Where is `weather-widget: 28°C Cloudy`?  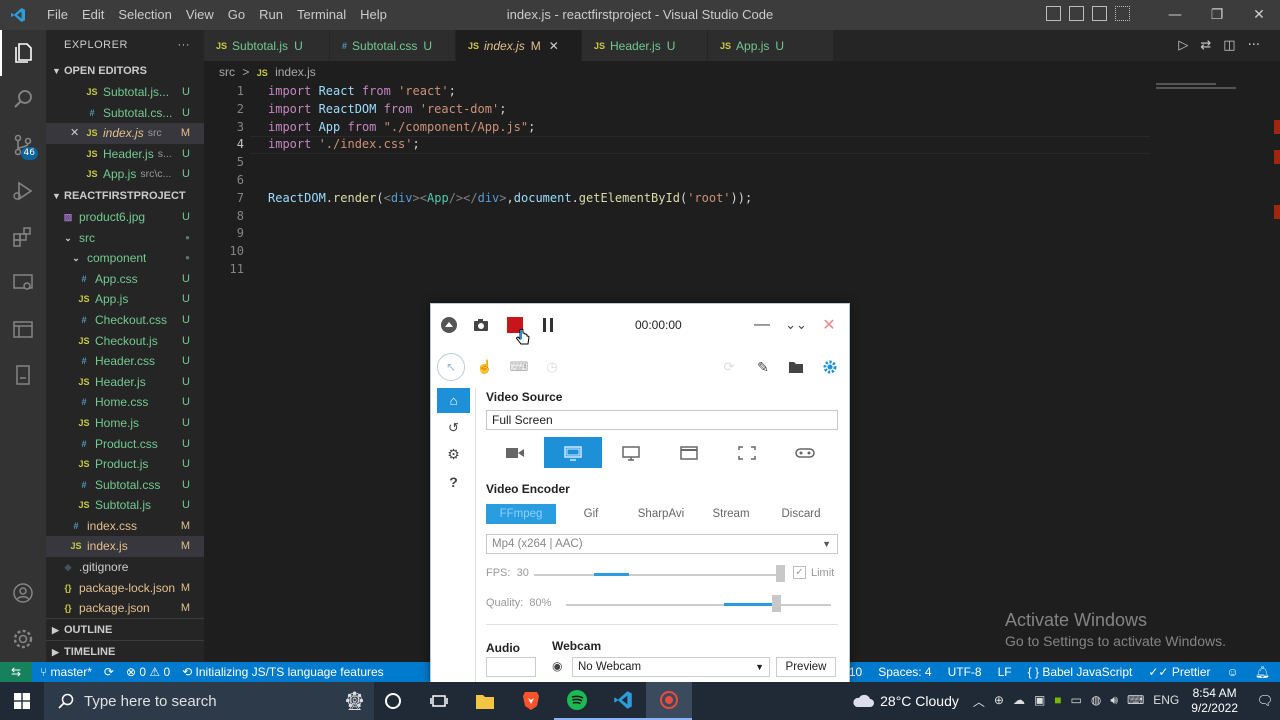 weather-widget: 28°C Cloudy is located at coordinates (905, 701).